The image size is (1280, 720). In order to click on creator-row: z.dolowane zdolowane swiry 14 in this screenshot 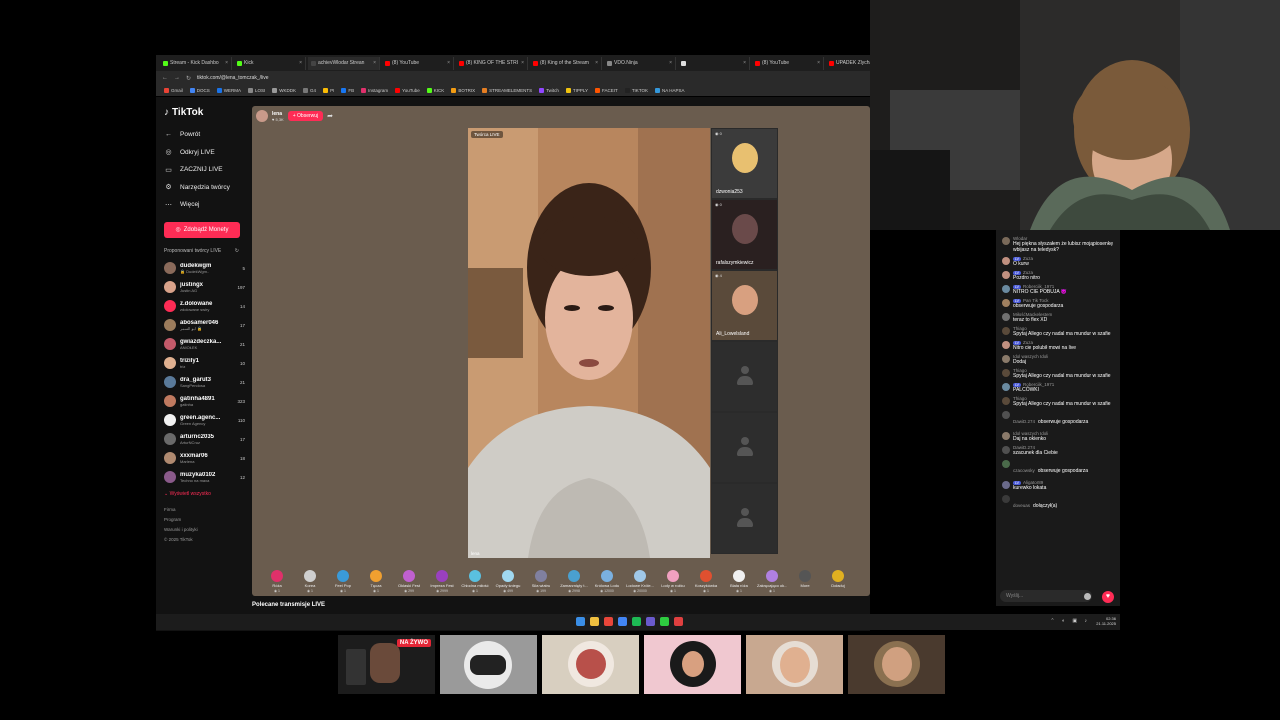, I will do `click(204, 306)`.